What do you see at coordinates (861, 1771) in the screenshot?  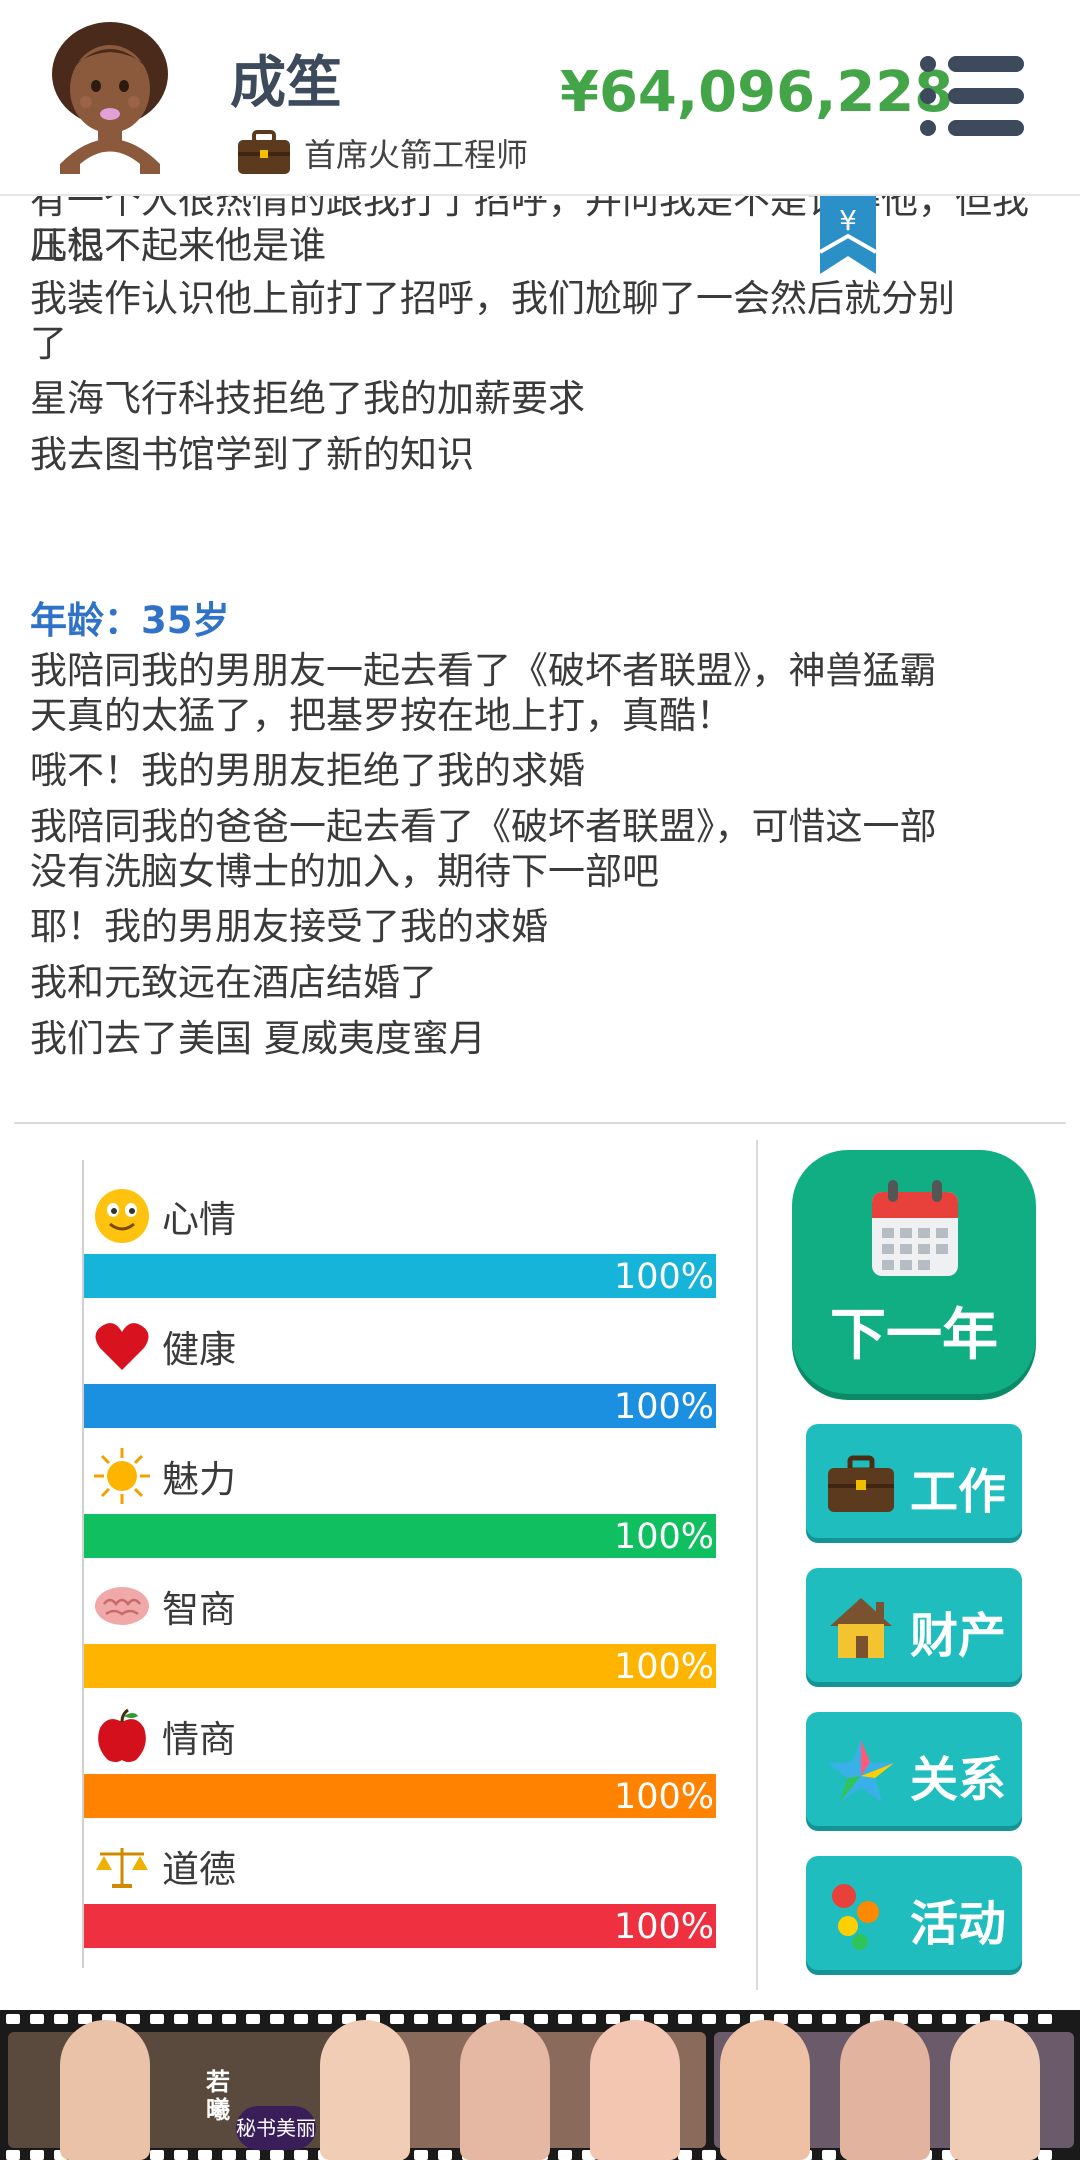 I see `star-icon` at bounding box center [861, 1771].